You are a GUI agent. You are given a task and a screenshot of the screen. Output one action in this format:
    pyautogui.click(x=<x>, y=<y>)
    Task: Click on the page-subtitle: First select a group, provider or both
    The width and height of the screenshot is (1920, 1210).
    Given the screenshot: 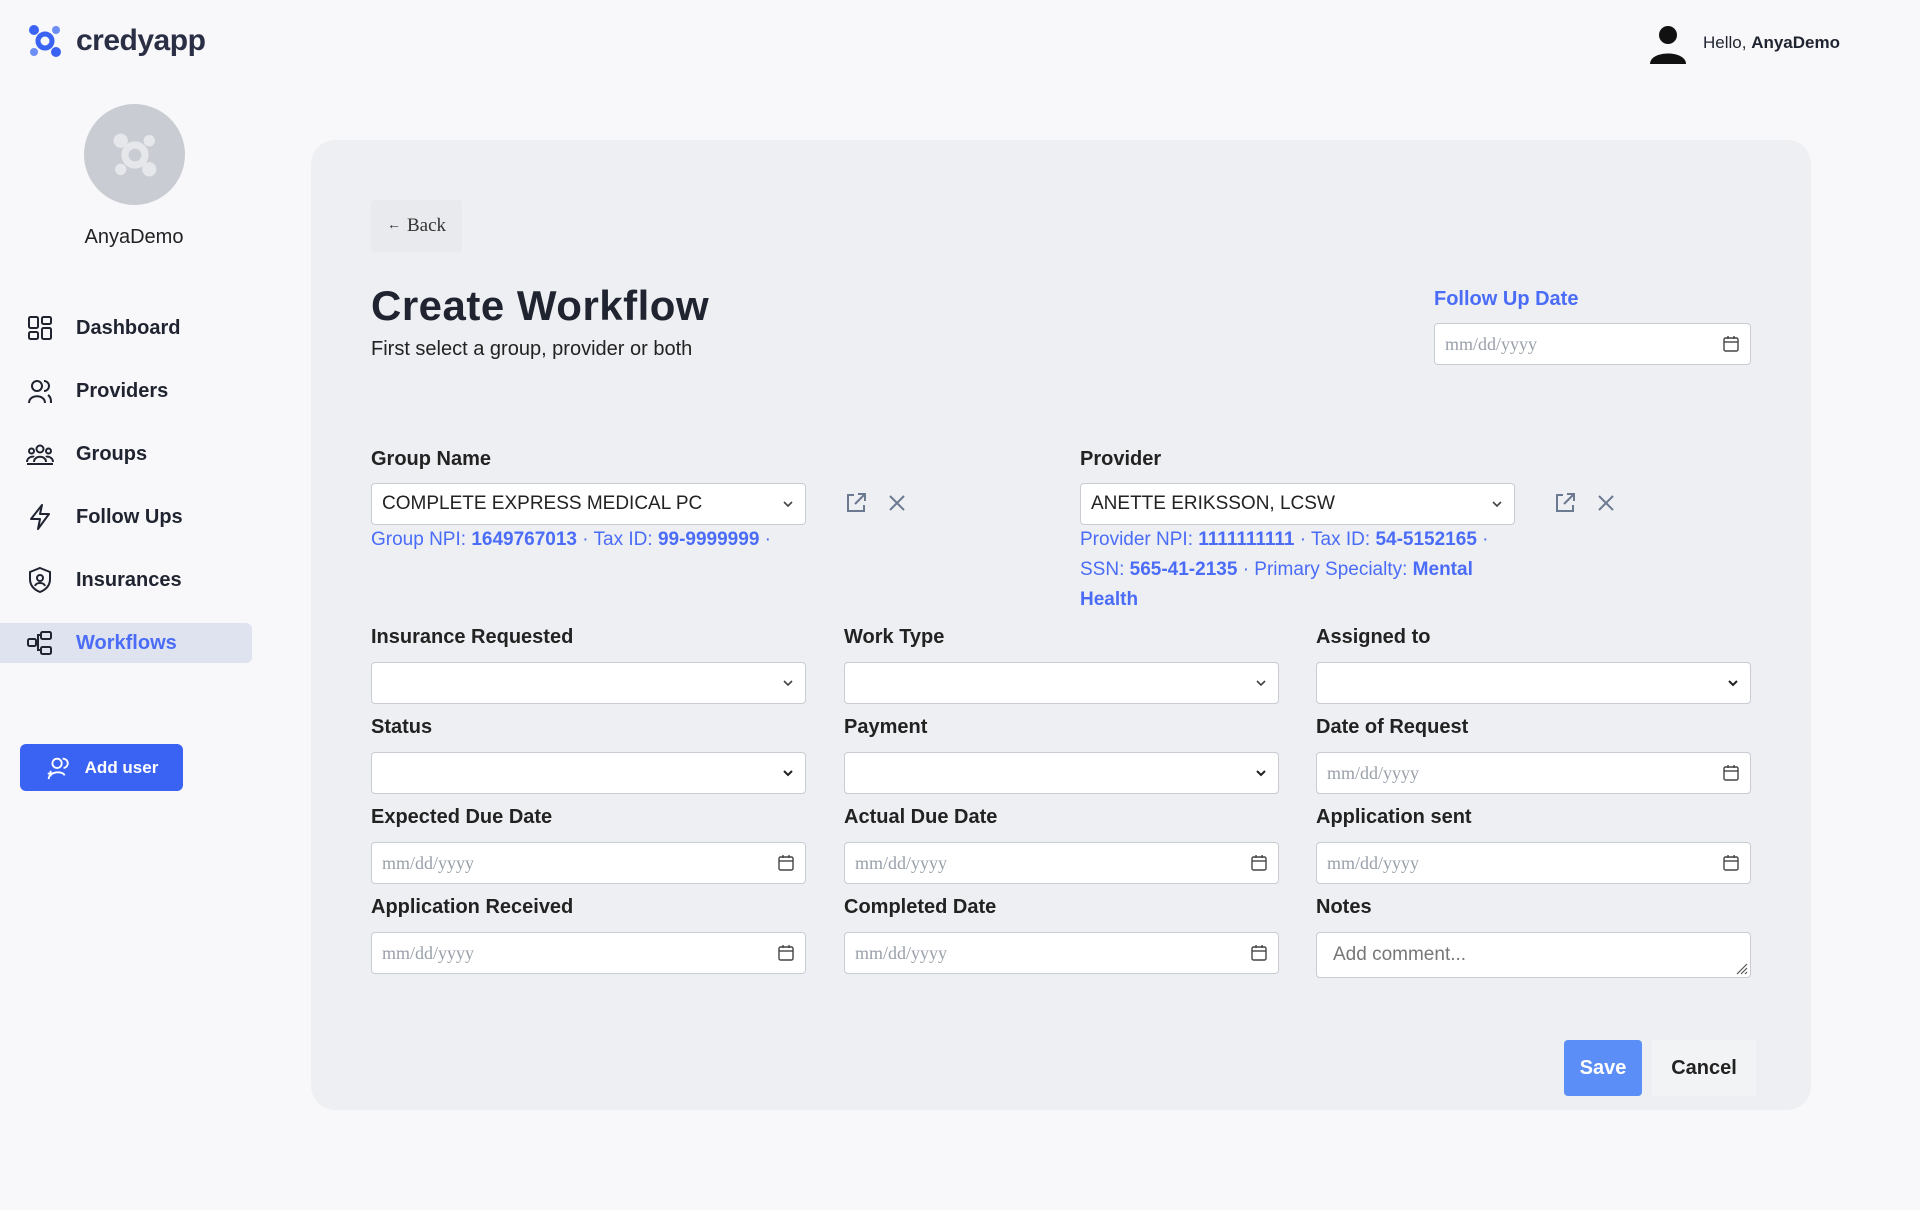 What is the action you would take?
    pyautogui.click(x=532, y=349)
    